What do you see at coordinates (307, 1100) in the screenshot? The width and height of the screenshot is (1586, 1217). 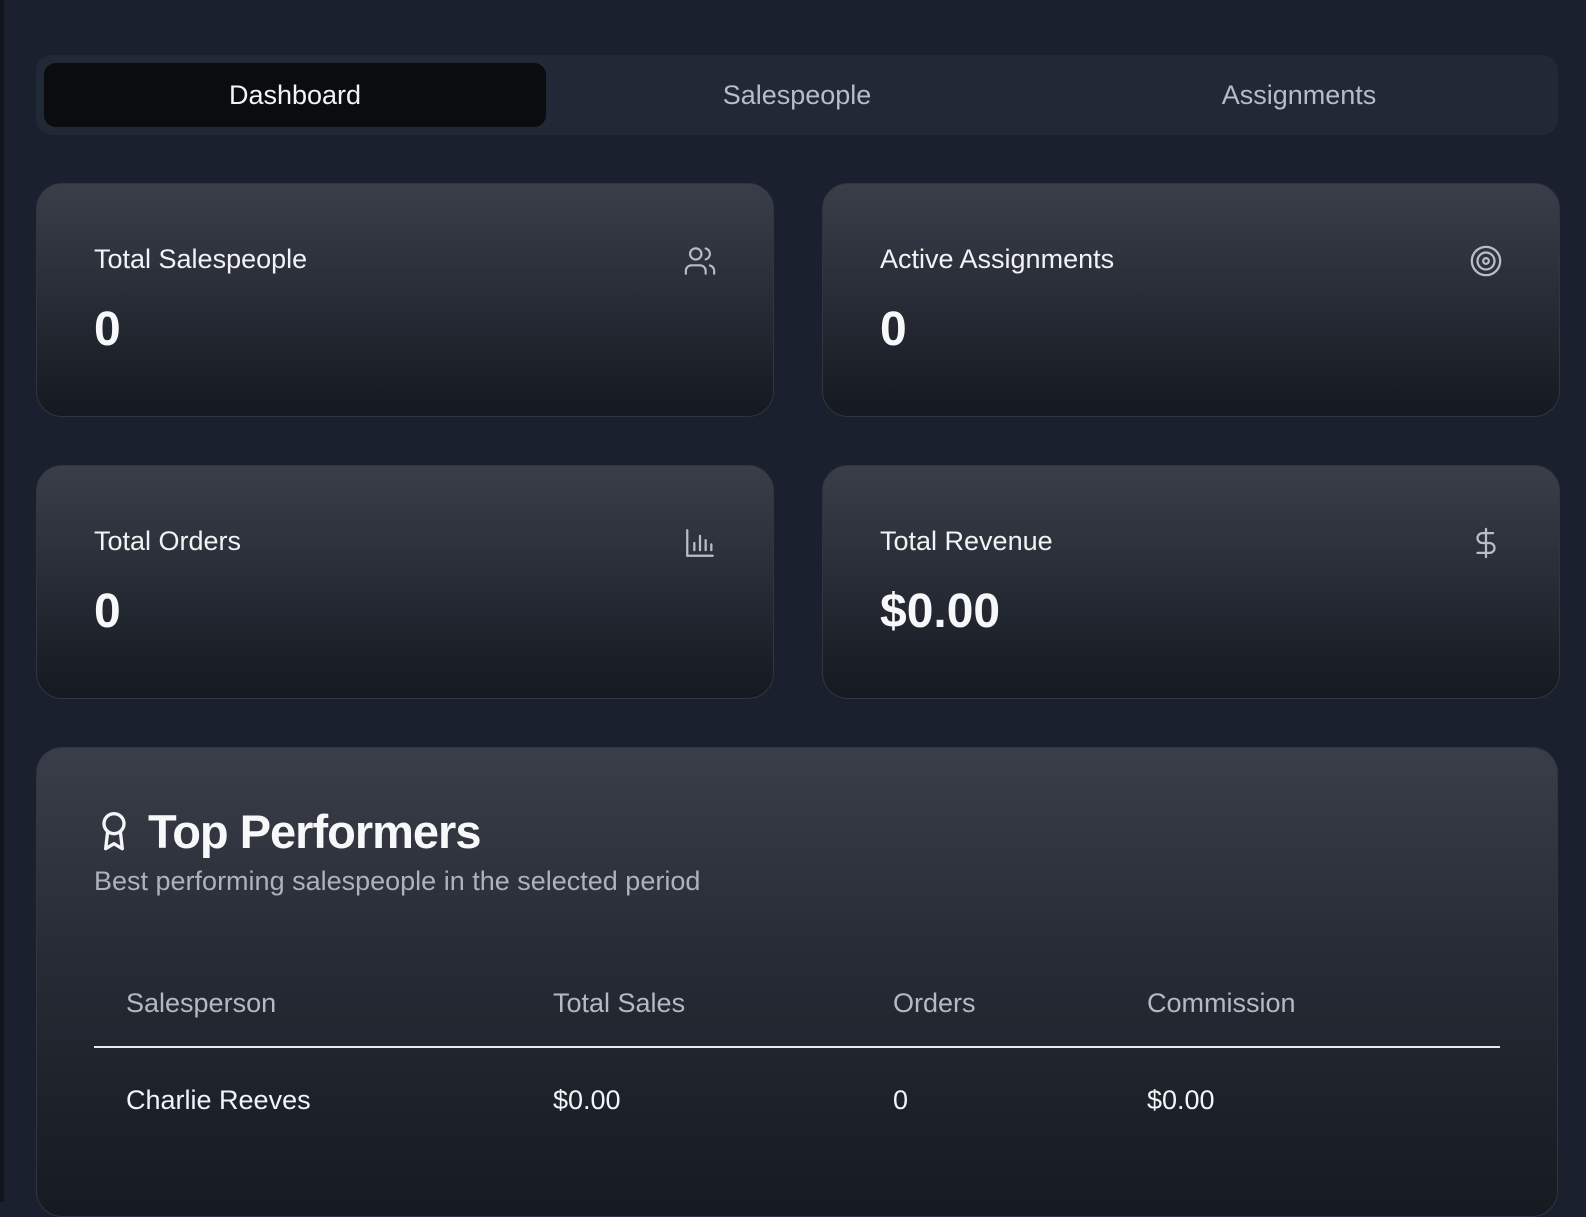 I see `cell-salesperson: Charlie Reeves` at bounding box center [307, 1100].